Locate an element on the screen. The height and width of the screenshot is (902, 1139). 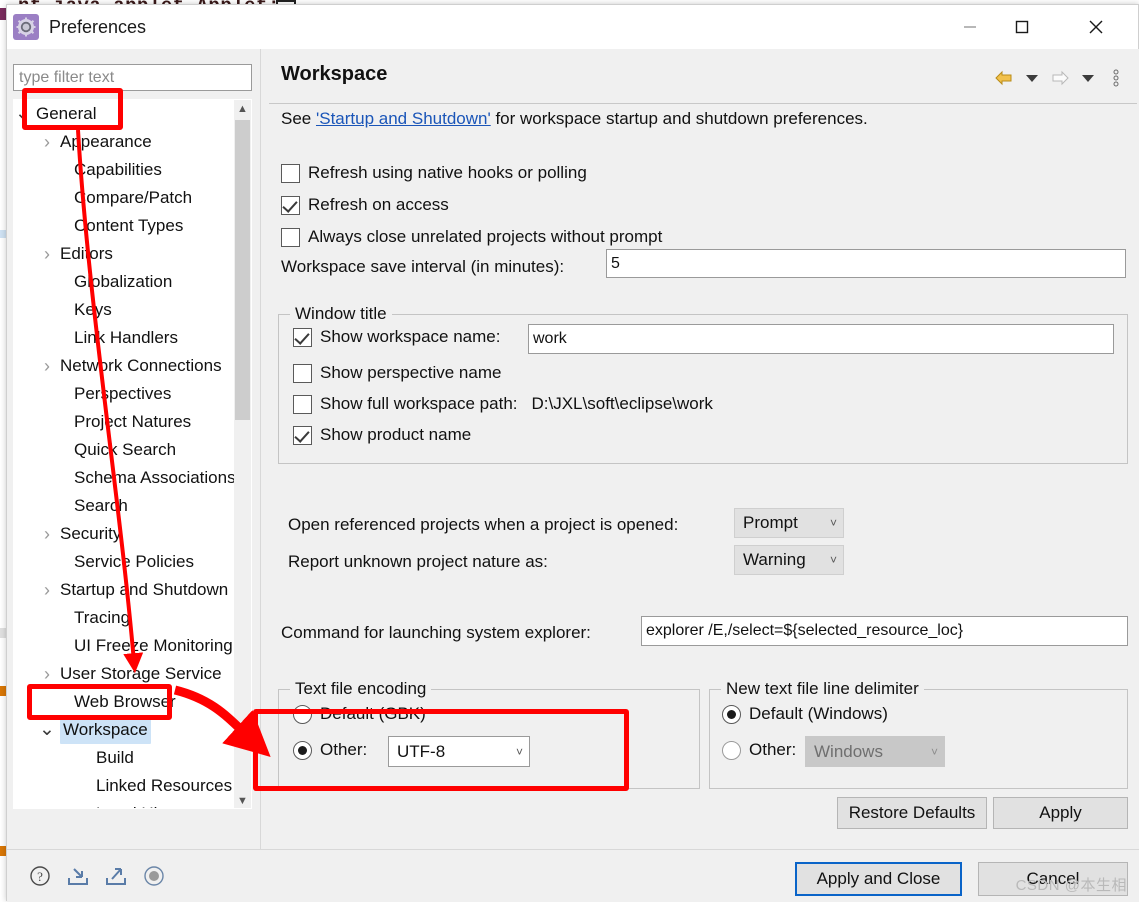
question-mark-icon: ? is located at coordinates (40, 876).